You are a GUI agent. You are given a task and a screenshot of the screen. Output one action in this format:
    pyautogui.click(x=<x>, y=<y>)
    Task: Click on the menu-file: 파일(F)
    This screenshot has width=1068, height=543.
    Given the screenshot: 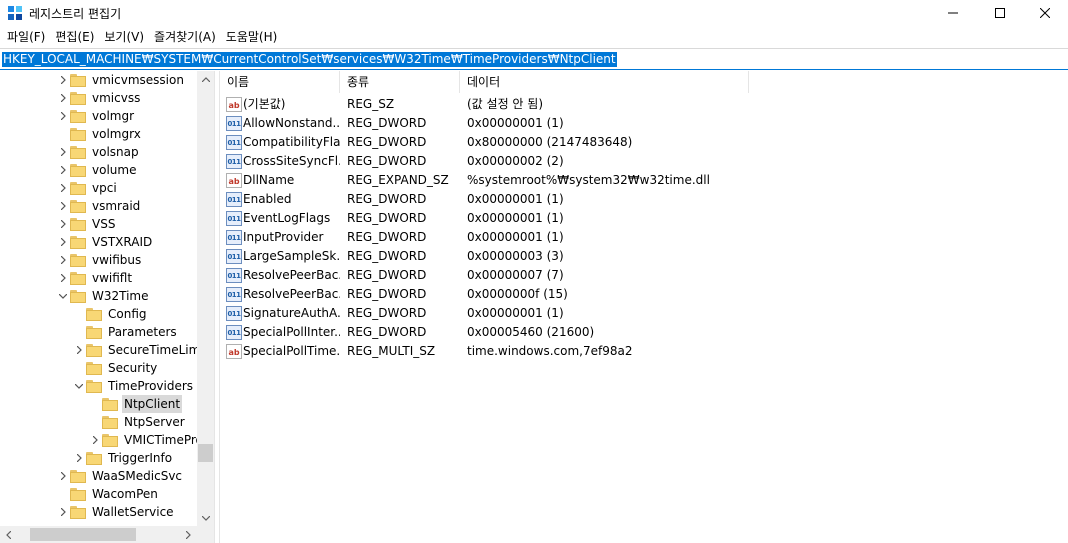 What is the action you would take?
    pyautogui.click(x=26, y=37)
    